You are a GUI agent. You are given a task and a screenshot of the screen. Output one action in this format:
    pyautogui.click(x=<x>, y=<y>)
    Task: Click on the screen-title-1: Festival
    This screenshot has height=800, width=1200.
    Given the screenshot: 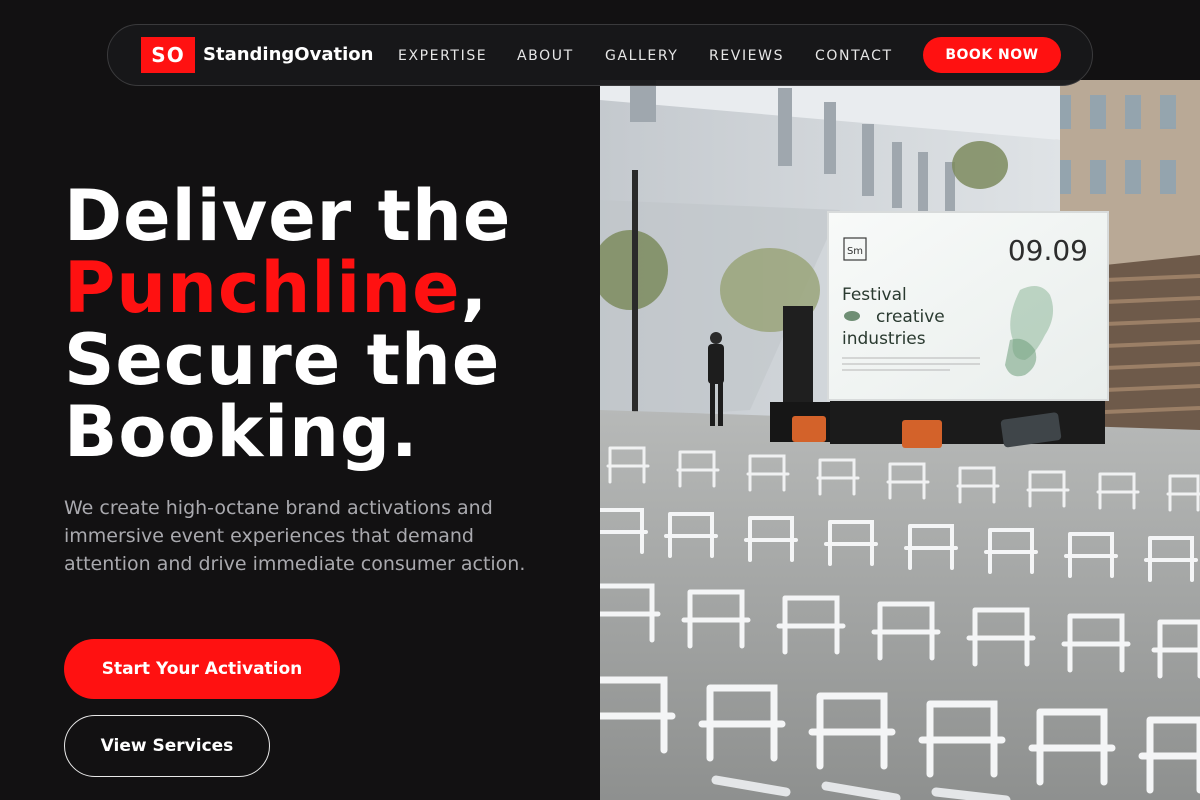 What is the action you would take?
    pyautogui.click(x=874, y=295)
    